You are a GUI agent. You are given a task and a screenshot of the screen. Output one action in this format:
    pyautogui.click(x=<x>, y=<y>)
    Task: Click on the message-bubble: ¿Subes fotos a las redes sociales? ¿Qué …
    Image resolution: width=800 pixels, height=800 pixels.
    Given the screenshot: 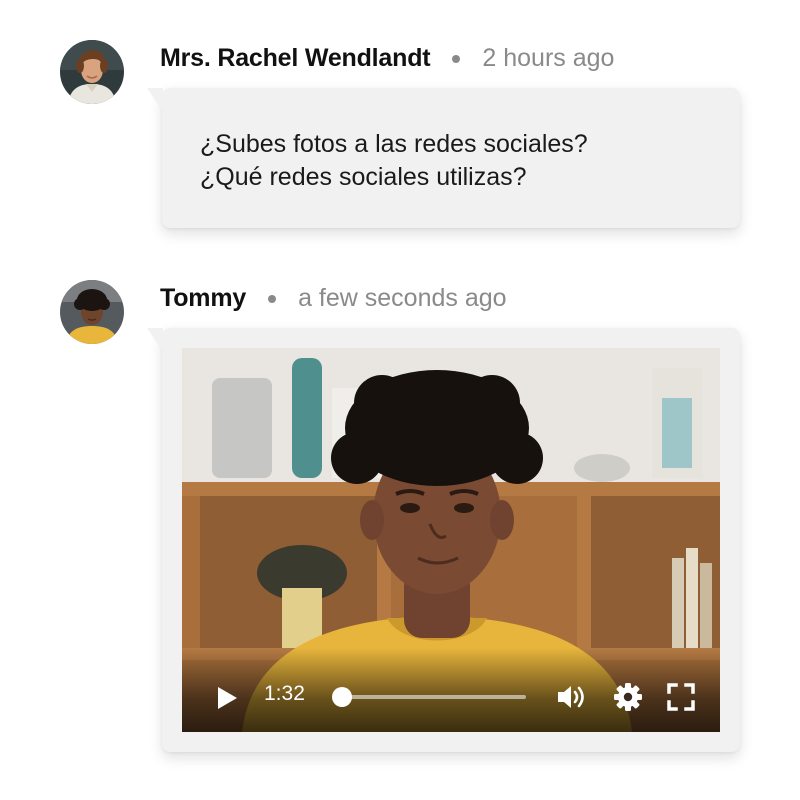 What is the action you would take?
    pyautogui.click(x=443, y=158)
    